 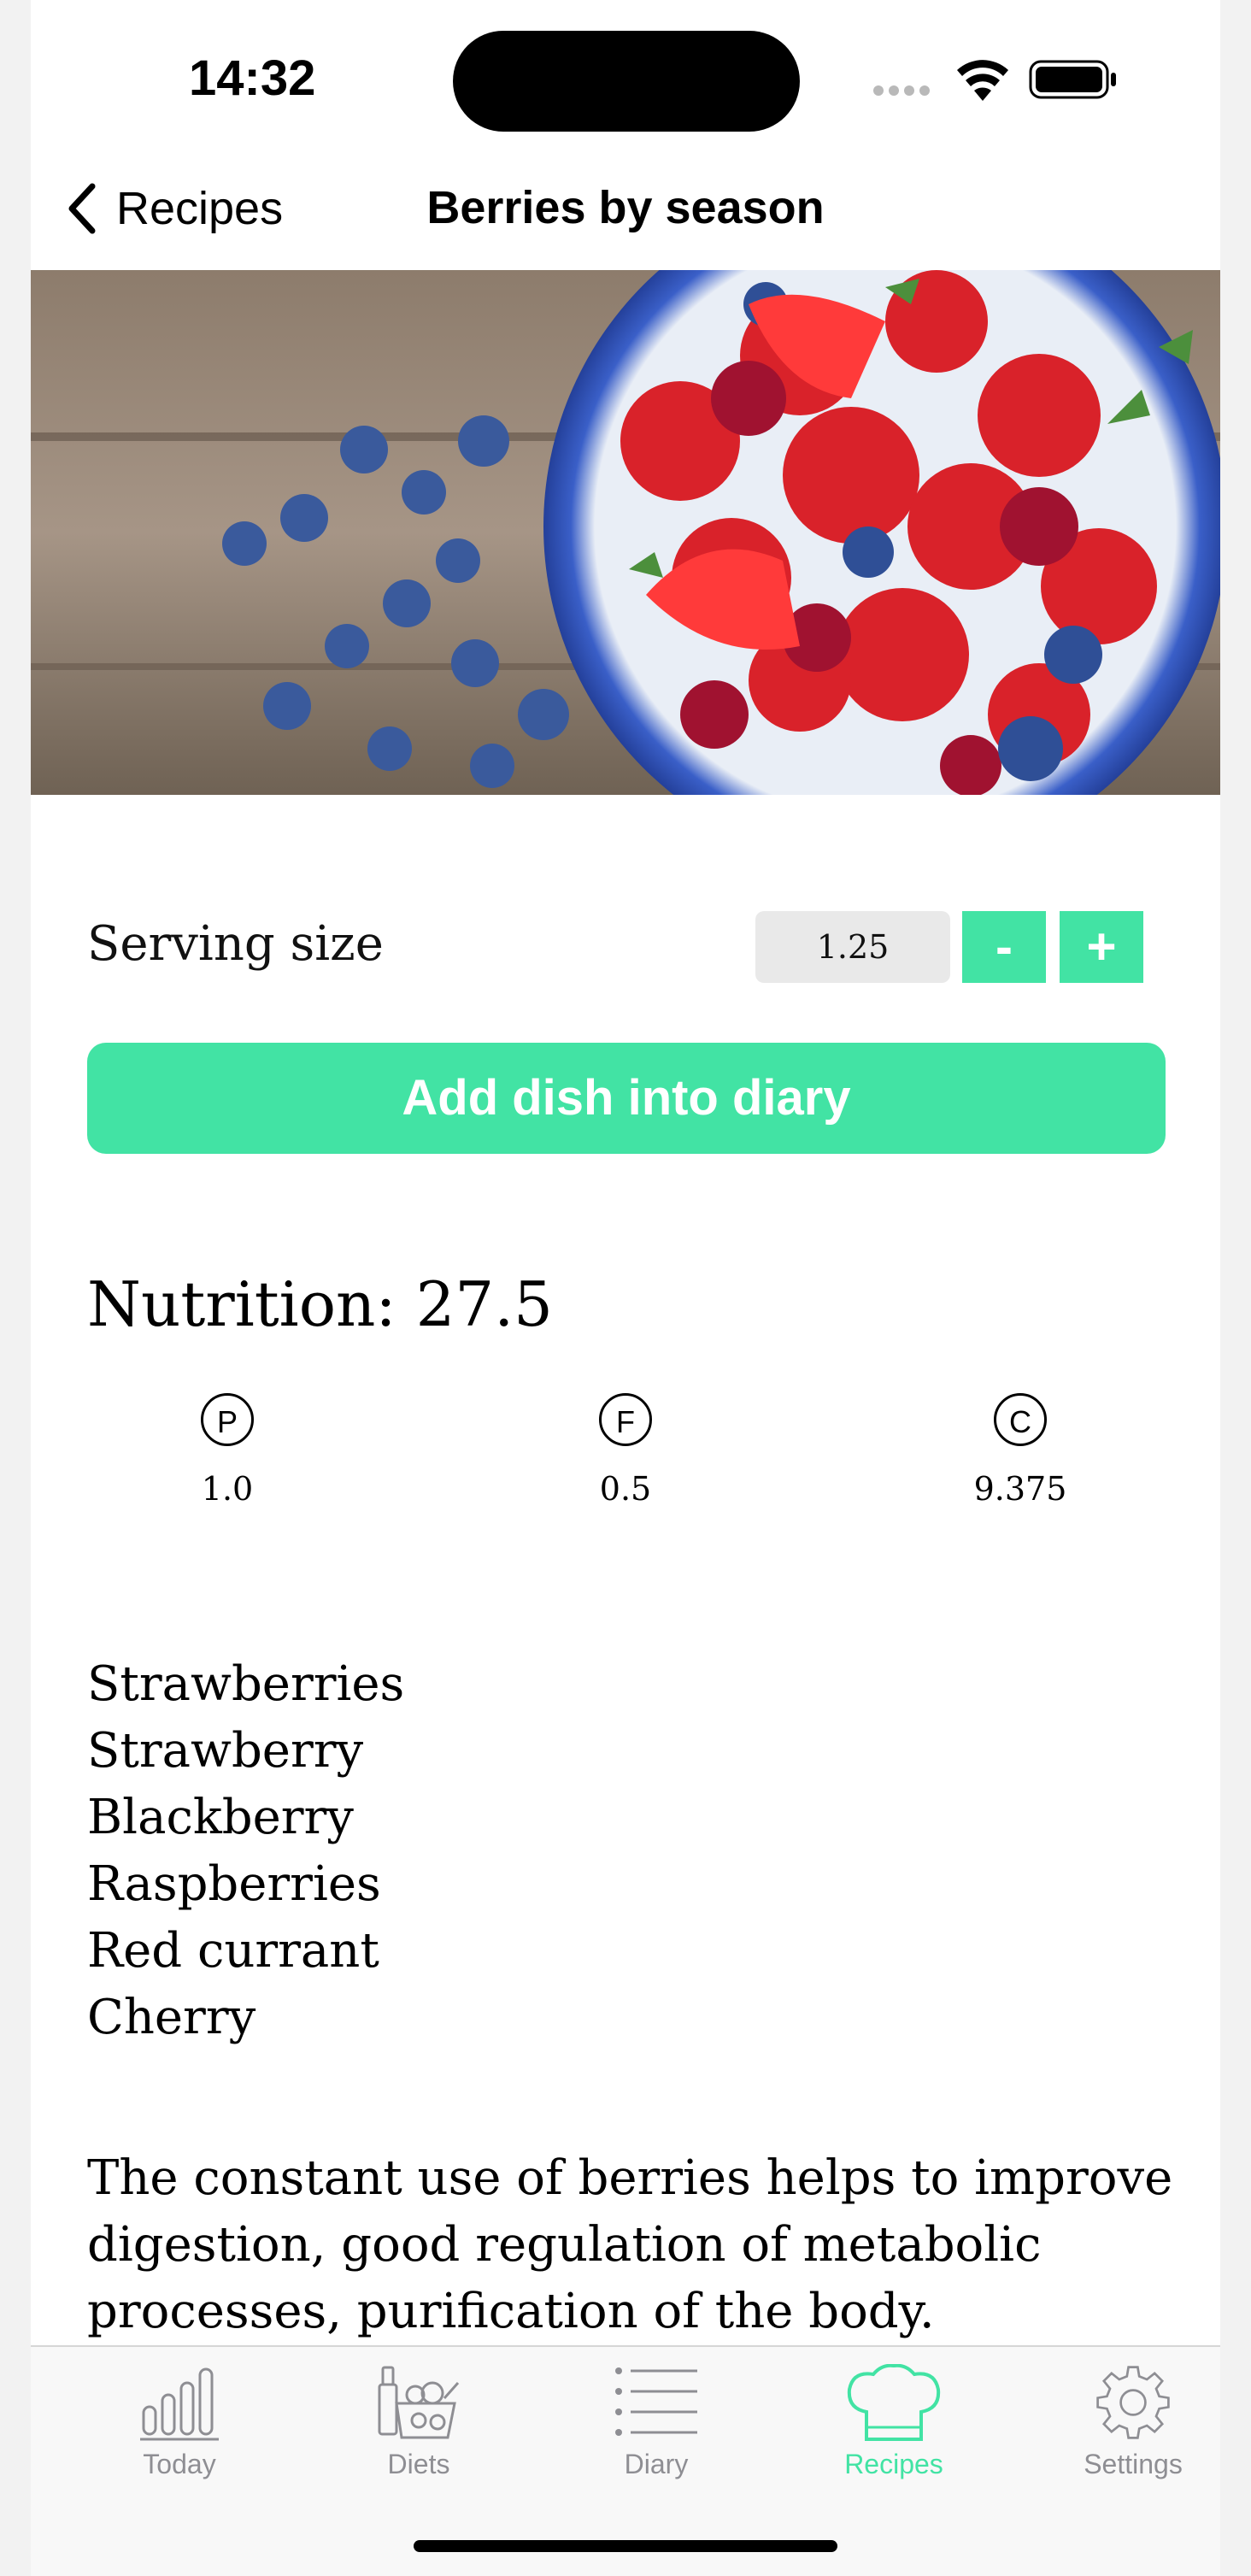 I want to click on protein-value: 1.0, so click(x=228, y=1489).